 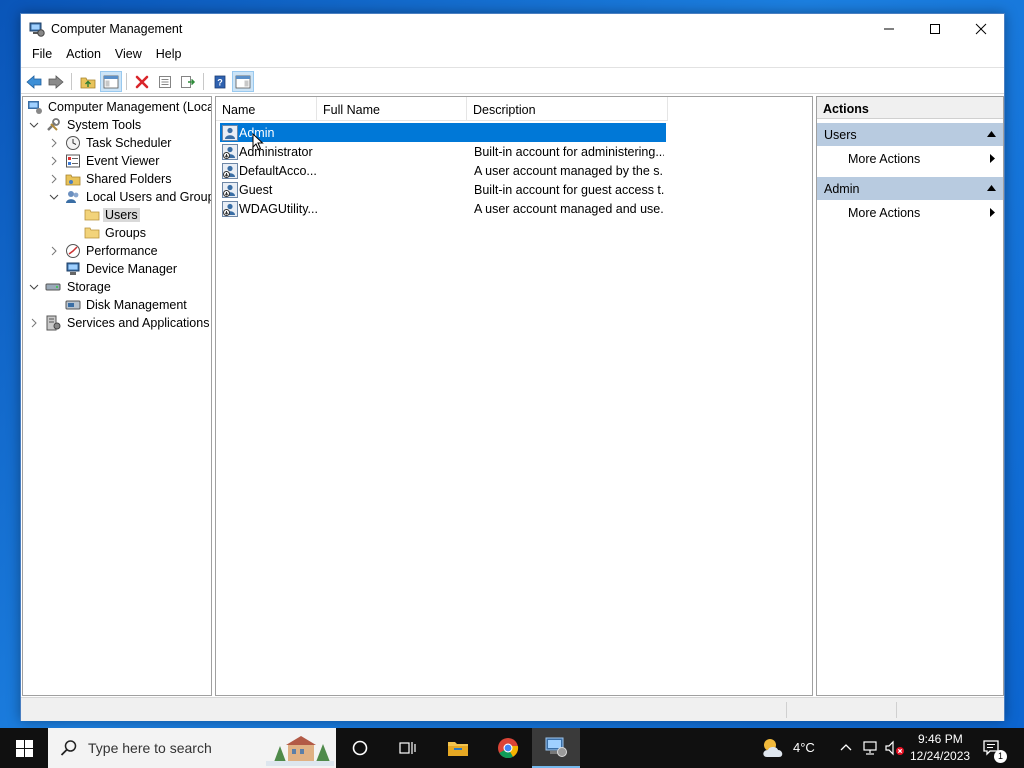 I want to click on user-name: Guest, so click(x=256, y=190).